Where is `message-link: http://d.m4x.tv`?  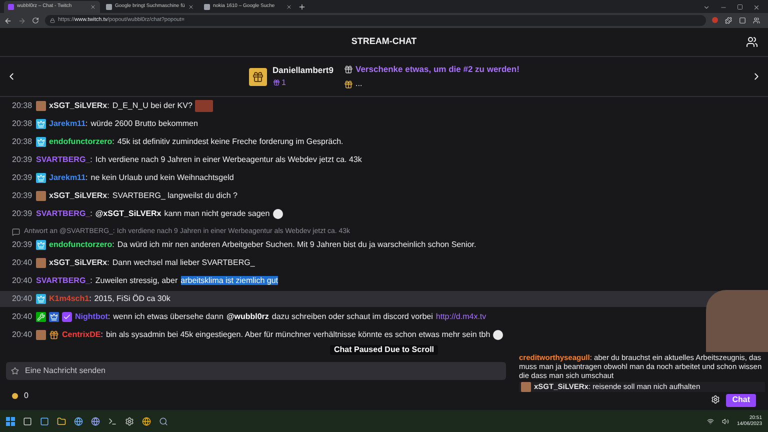
message-link: http://d.m4x.tv is located at coordinates (461, 317).